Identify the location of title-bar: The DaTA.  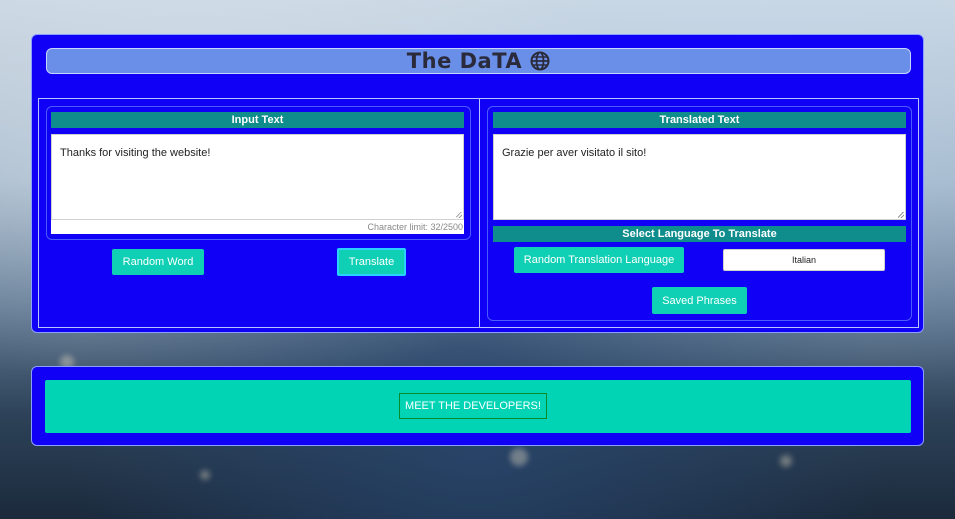
(478, 61).